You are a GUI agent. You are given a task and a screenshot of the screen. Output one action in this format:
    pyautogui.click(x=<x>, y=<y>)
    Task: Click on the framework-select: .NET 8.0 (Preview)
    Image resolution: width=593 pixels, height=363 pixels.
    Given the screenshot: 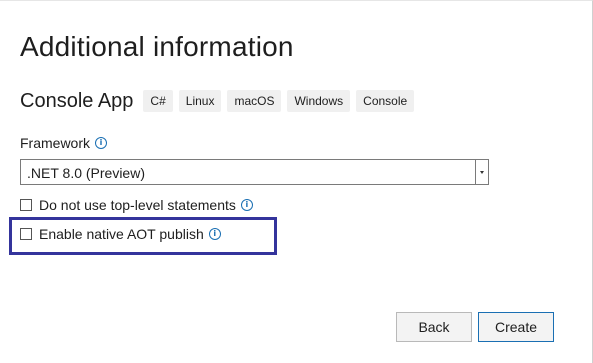 What is the action you would take?
    pyautogui.click(x=254, y=172)
    